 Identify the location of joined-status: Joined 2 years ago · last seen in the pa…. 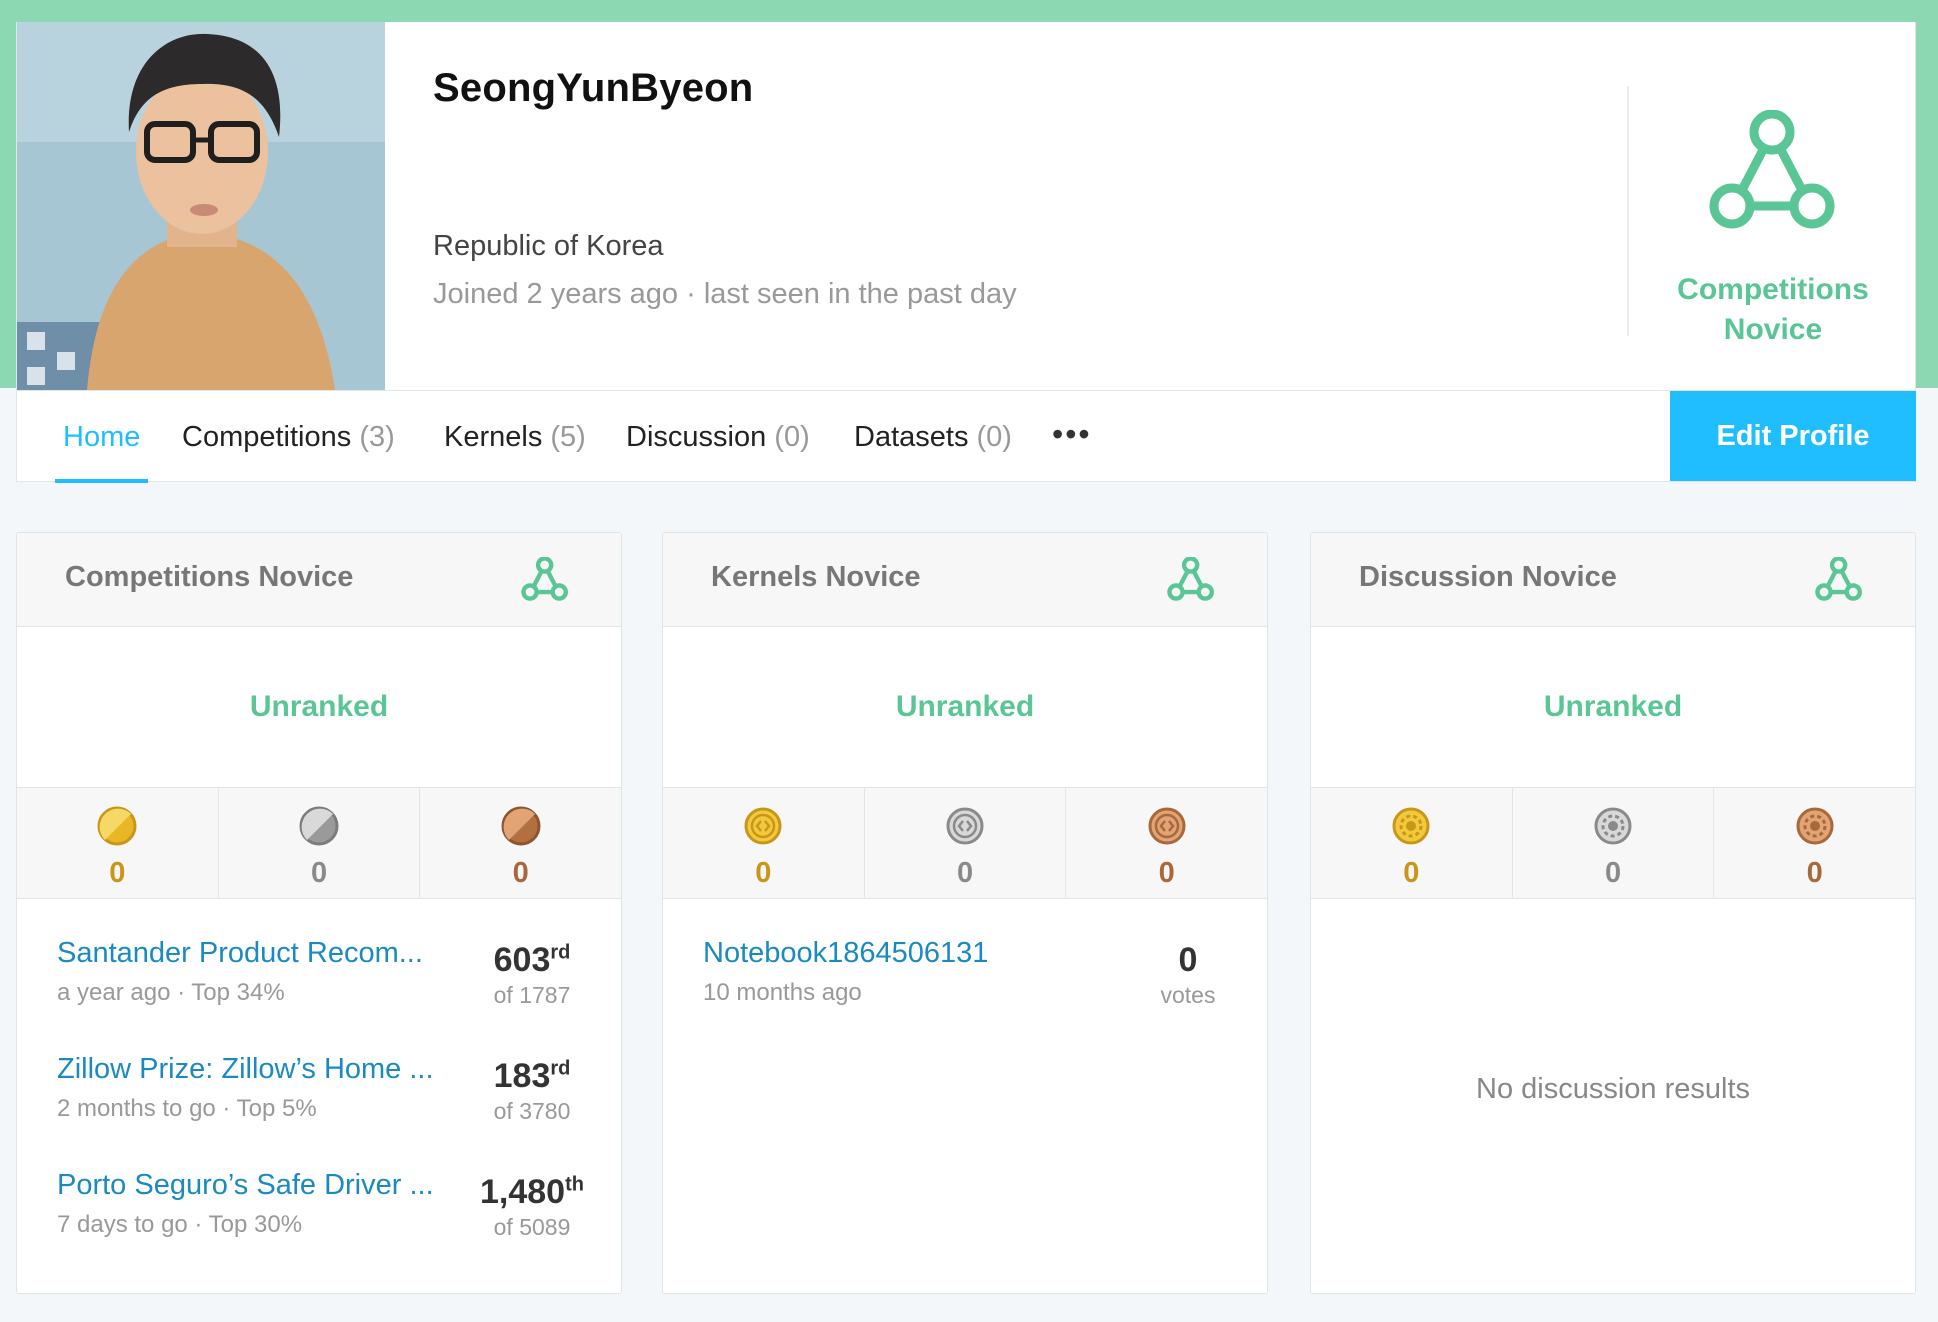
(725, 294).